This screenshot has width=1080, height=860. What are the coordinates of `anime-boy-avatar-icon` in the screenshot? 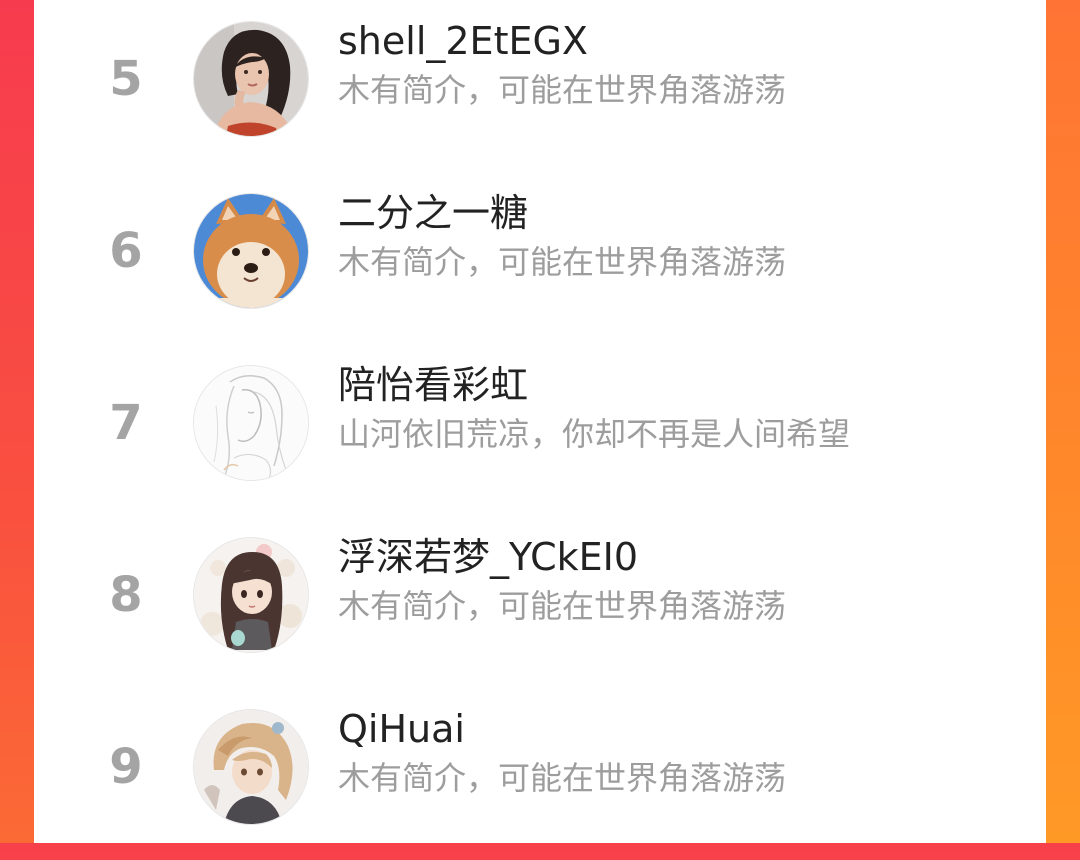 It's located at (251, 767).